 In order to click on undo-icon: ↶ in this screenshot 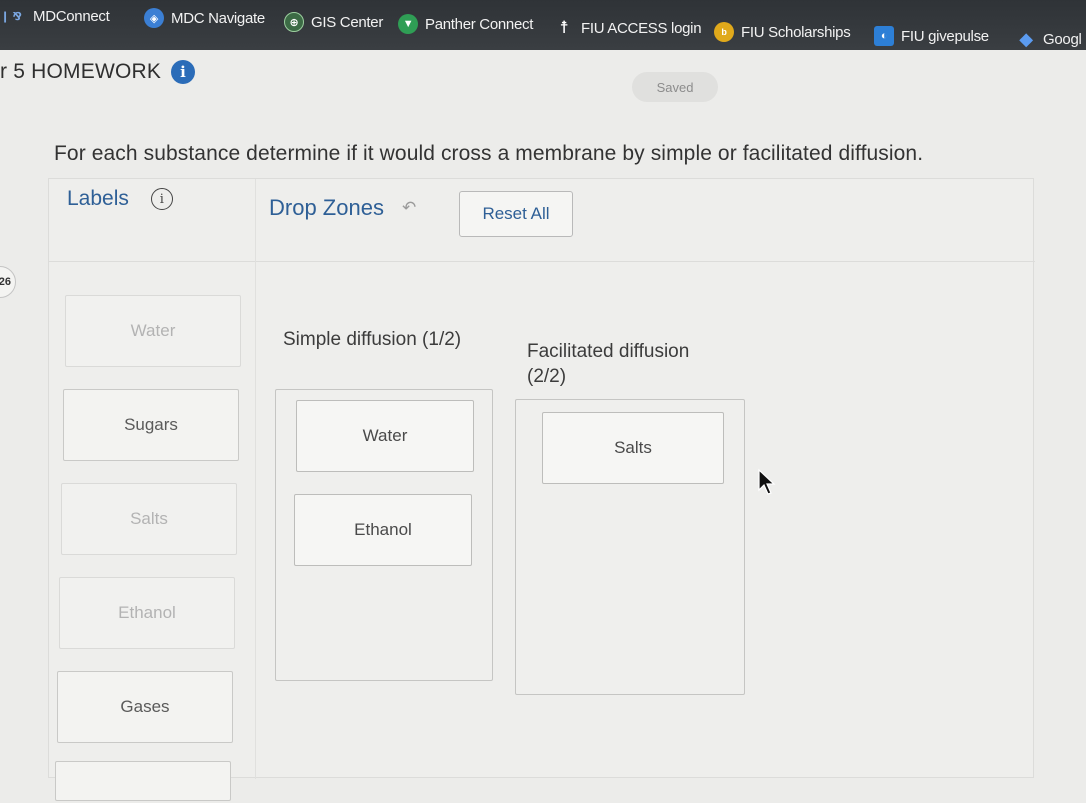, I will do `click(409, 208)`.